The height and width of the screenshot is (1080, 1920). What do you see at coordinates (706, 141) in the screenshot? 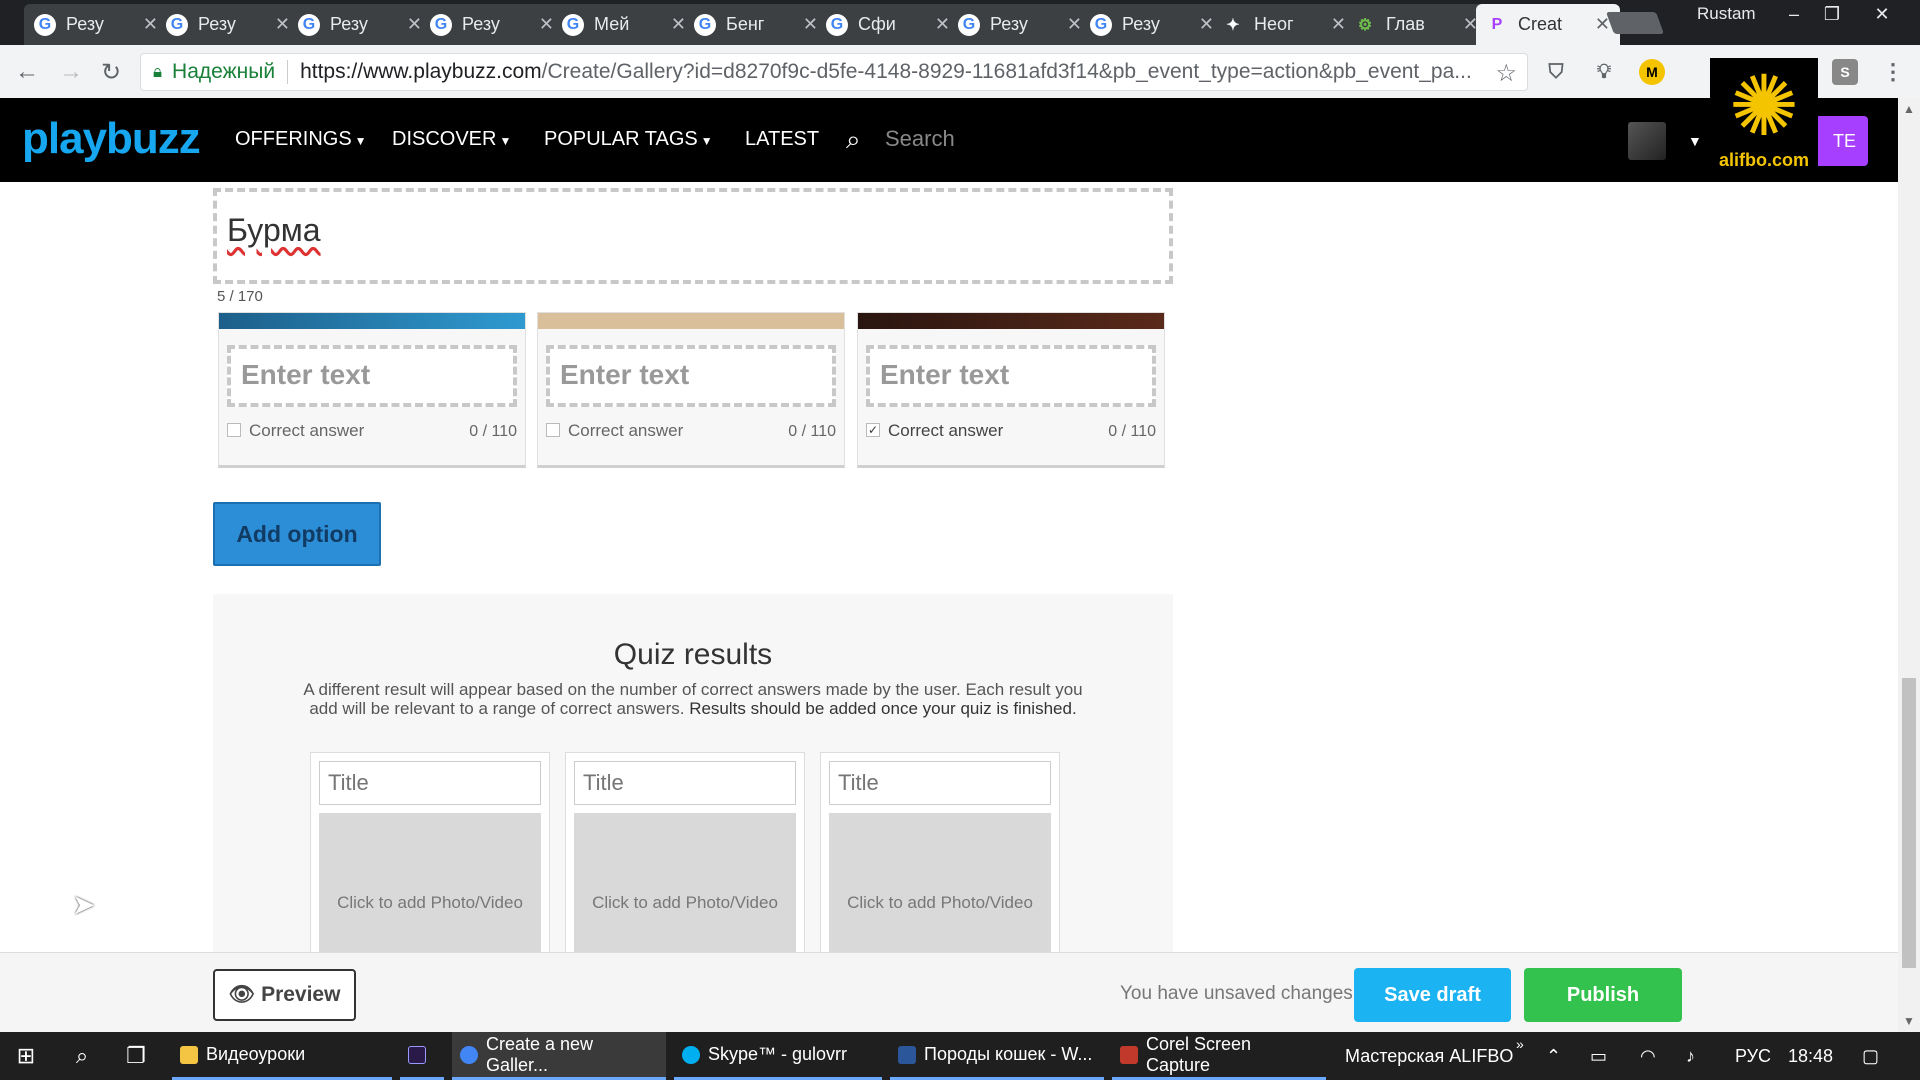
I see `caret-down-icon: ▼` at bounding box center [706, 141].